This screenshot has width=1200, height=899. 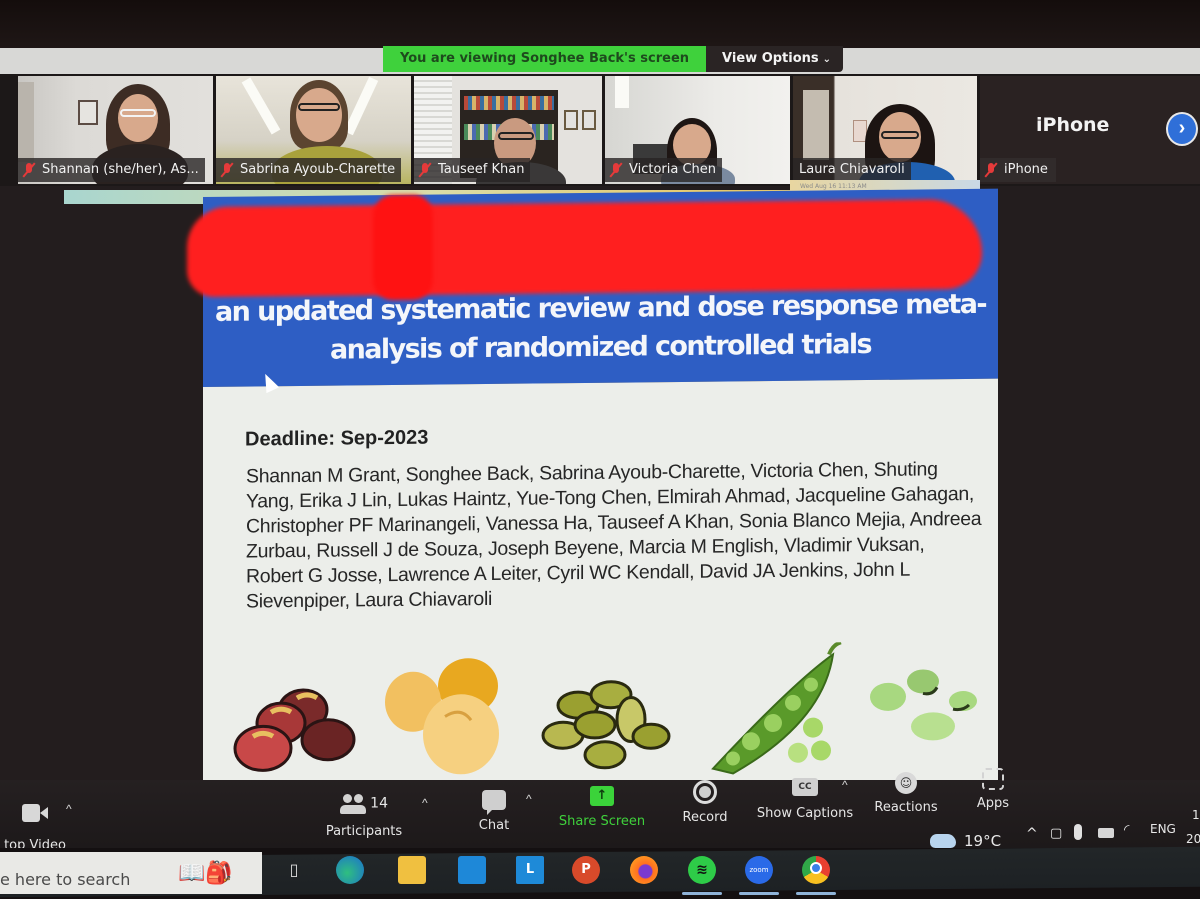 I want to click on participant-tile: Tauseef Khan, so click(x=508, y=130).